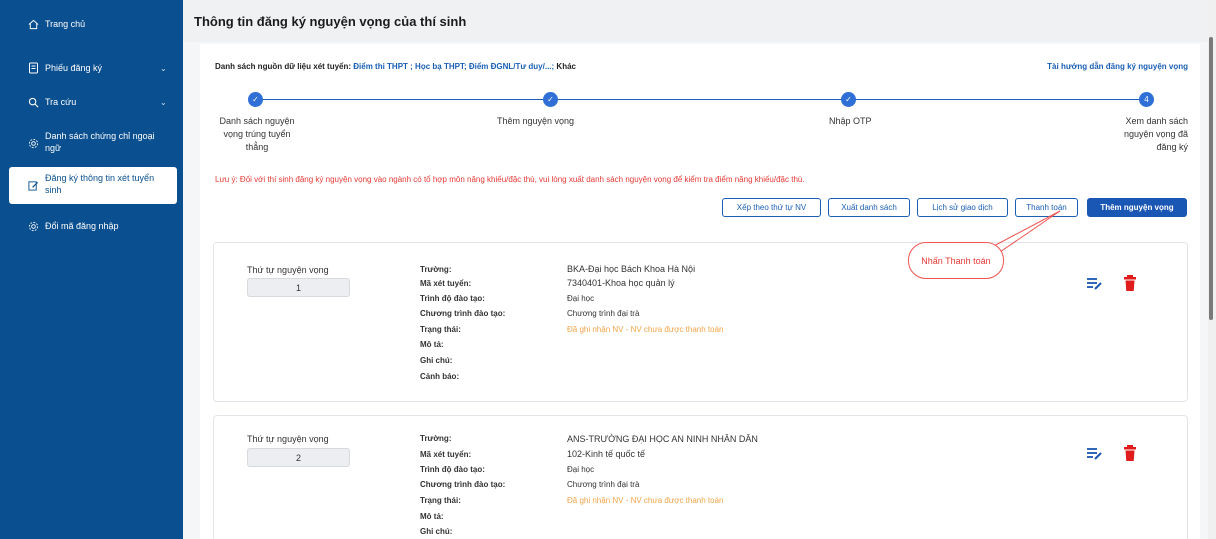 The image size is (1216, 539). What do you see at coordinates (956, 260) in the screenshot?
I see `payment-callout: Nhấn Thanh toán` at bounding box center [956, 260].